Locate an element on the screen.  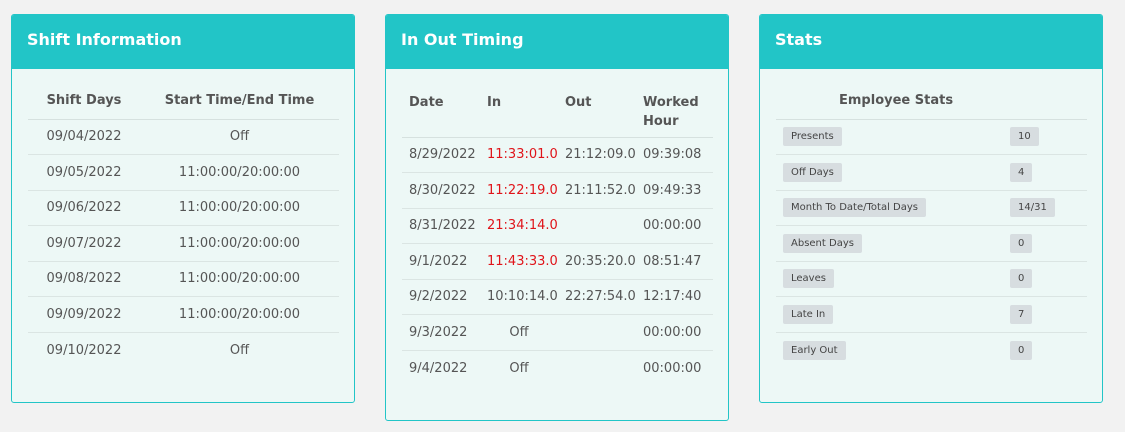
timing-date: 8/29/2022 is located at coordinates (441, 155).